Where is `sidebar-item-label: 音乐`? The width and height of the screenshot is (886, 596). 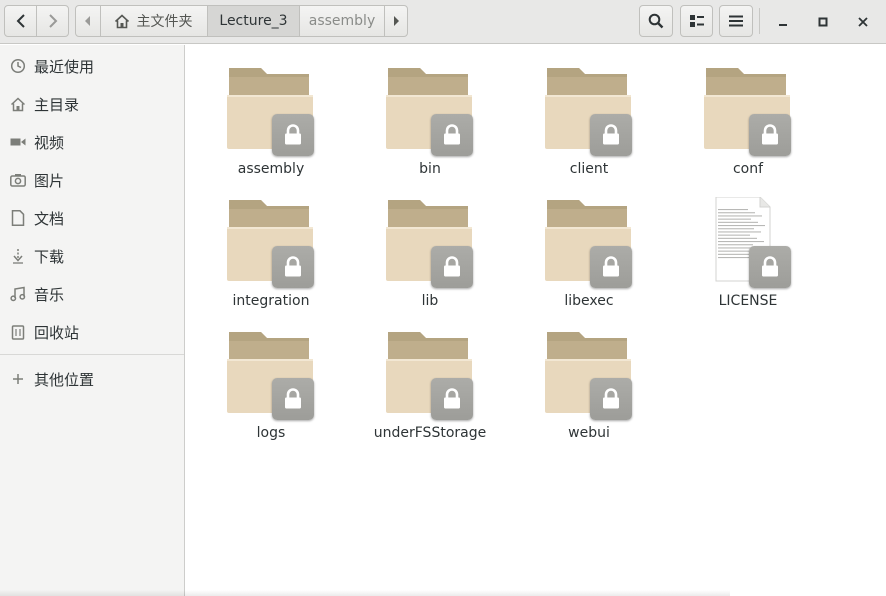
sidebar-item-label: 音乐 is located at coordinates (49, 294).